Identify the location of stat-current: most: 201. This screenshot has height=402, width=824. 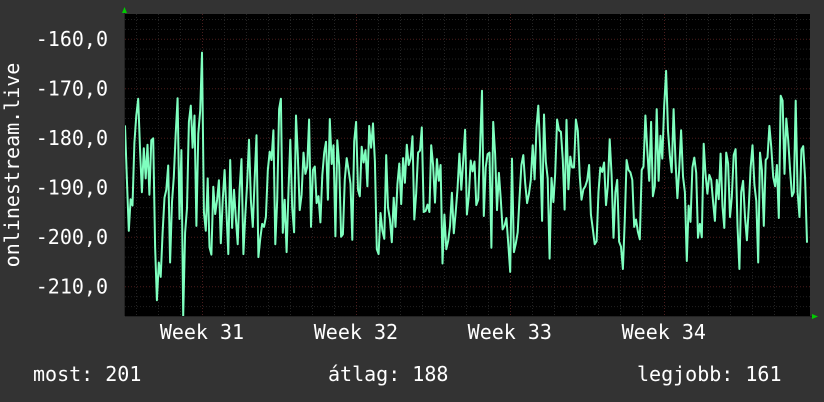
(87, 374).